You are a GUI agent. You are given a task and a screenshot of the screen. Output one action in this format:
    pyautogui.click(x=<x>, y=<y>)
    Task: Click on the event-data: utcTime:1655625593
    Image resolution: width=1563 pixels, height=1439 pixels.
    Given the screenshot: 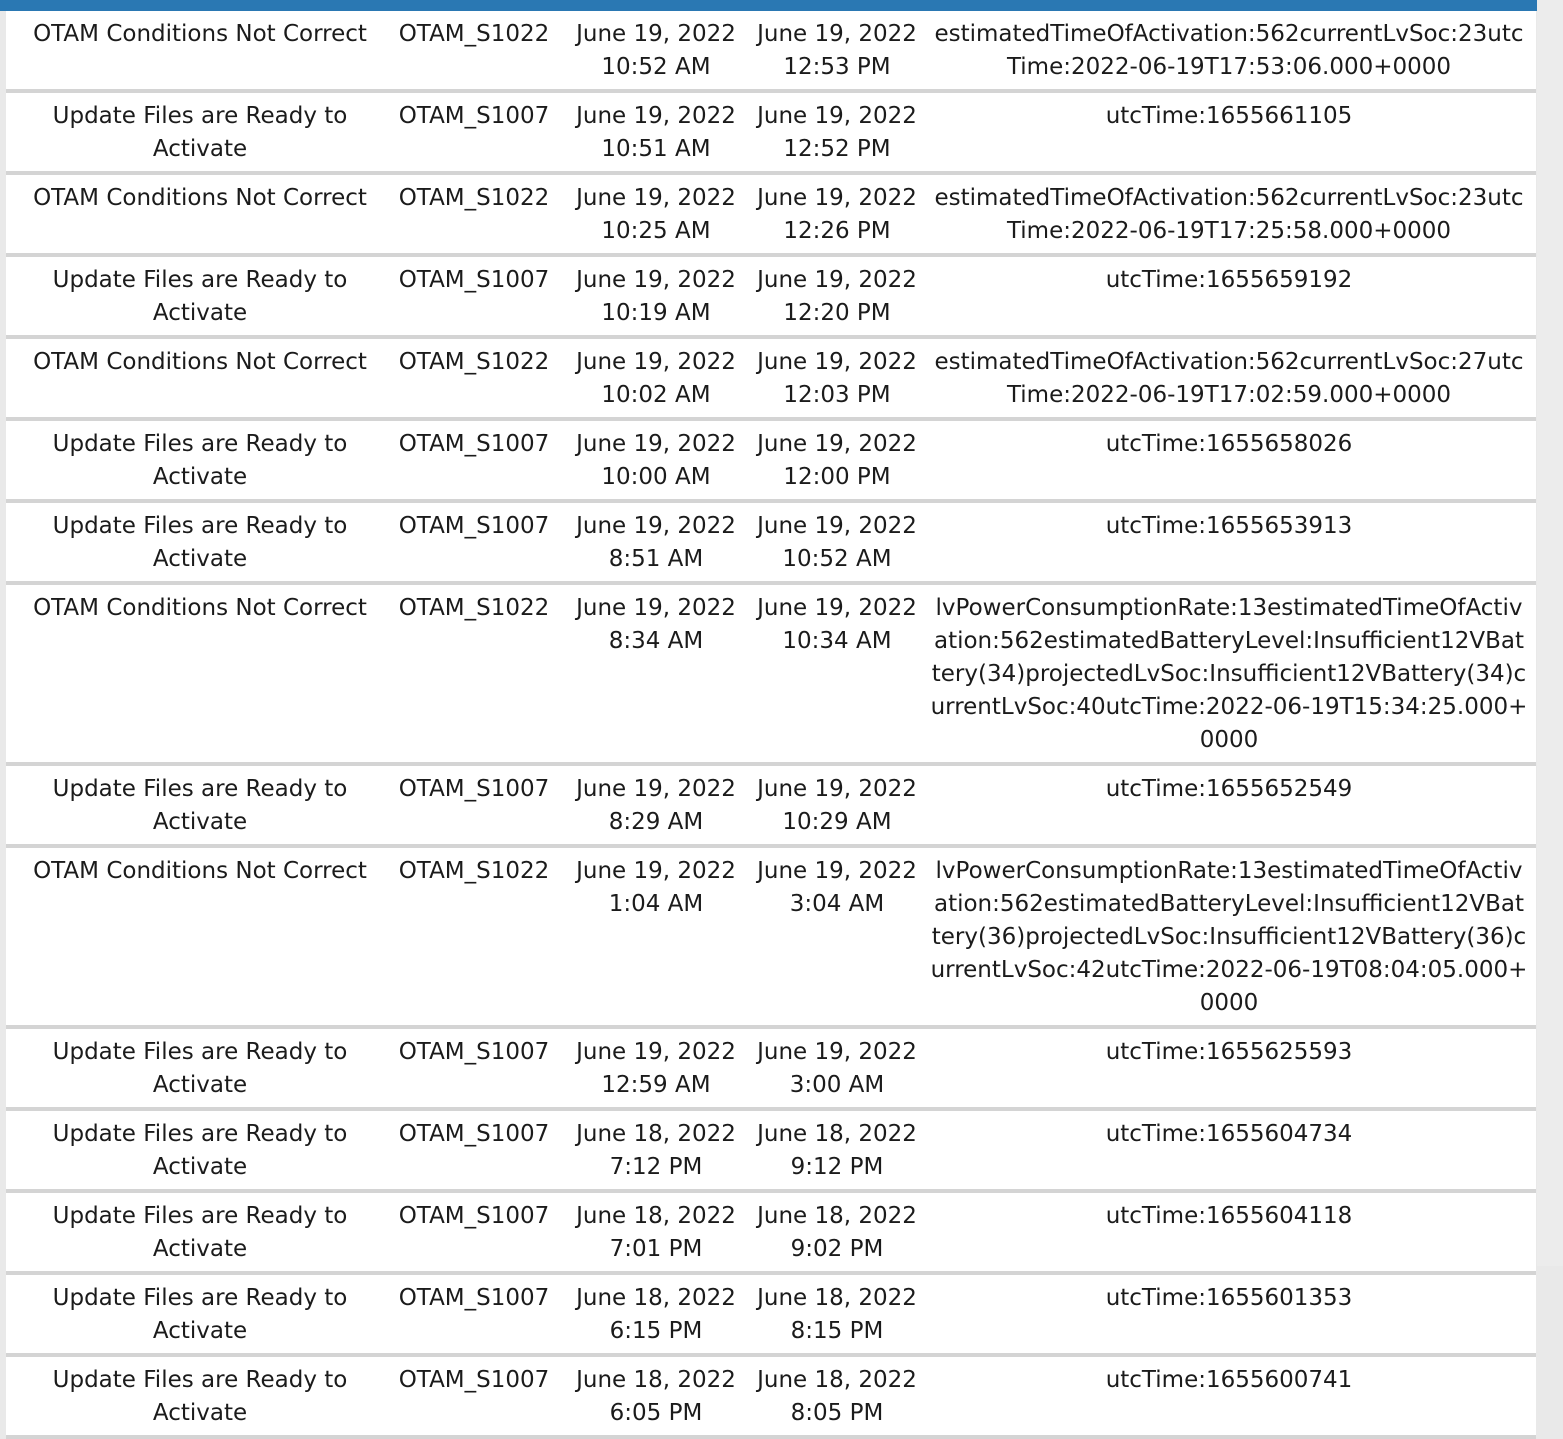 What is the action you would take?
    pyautogui.click(x=1229, y=1052)
    